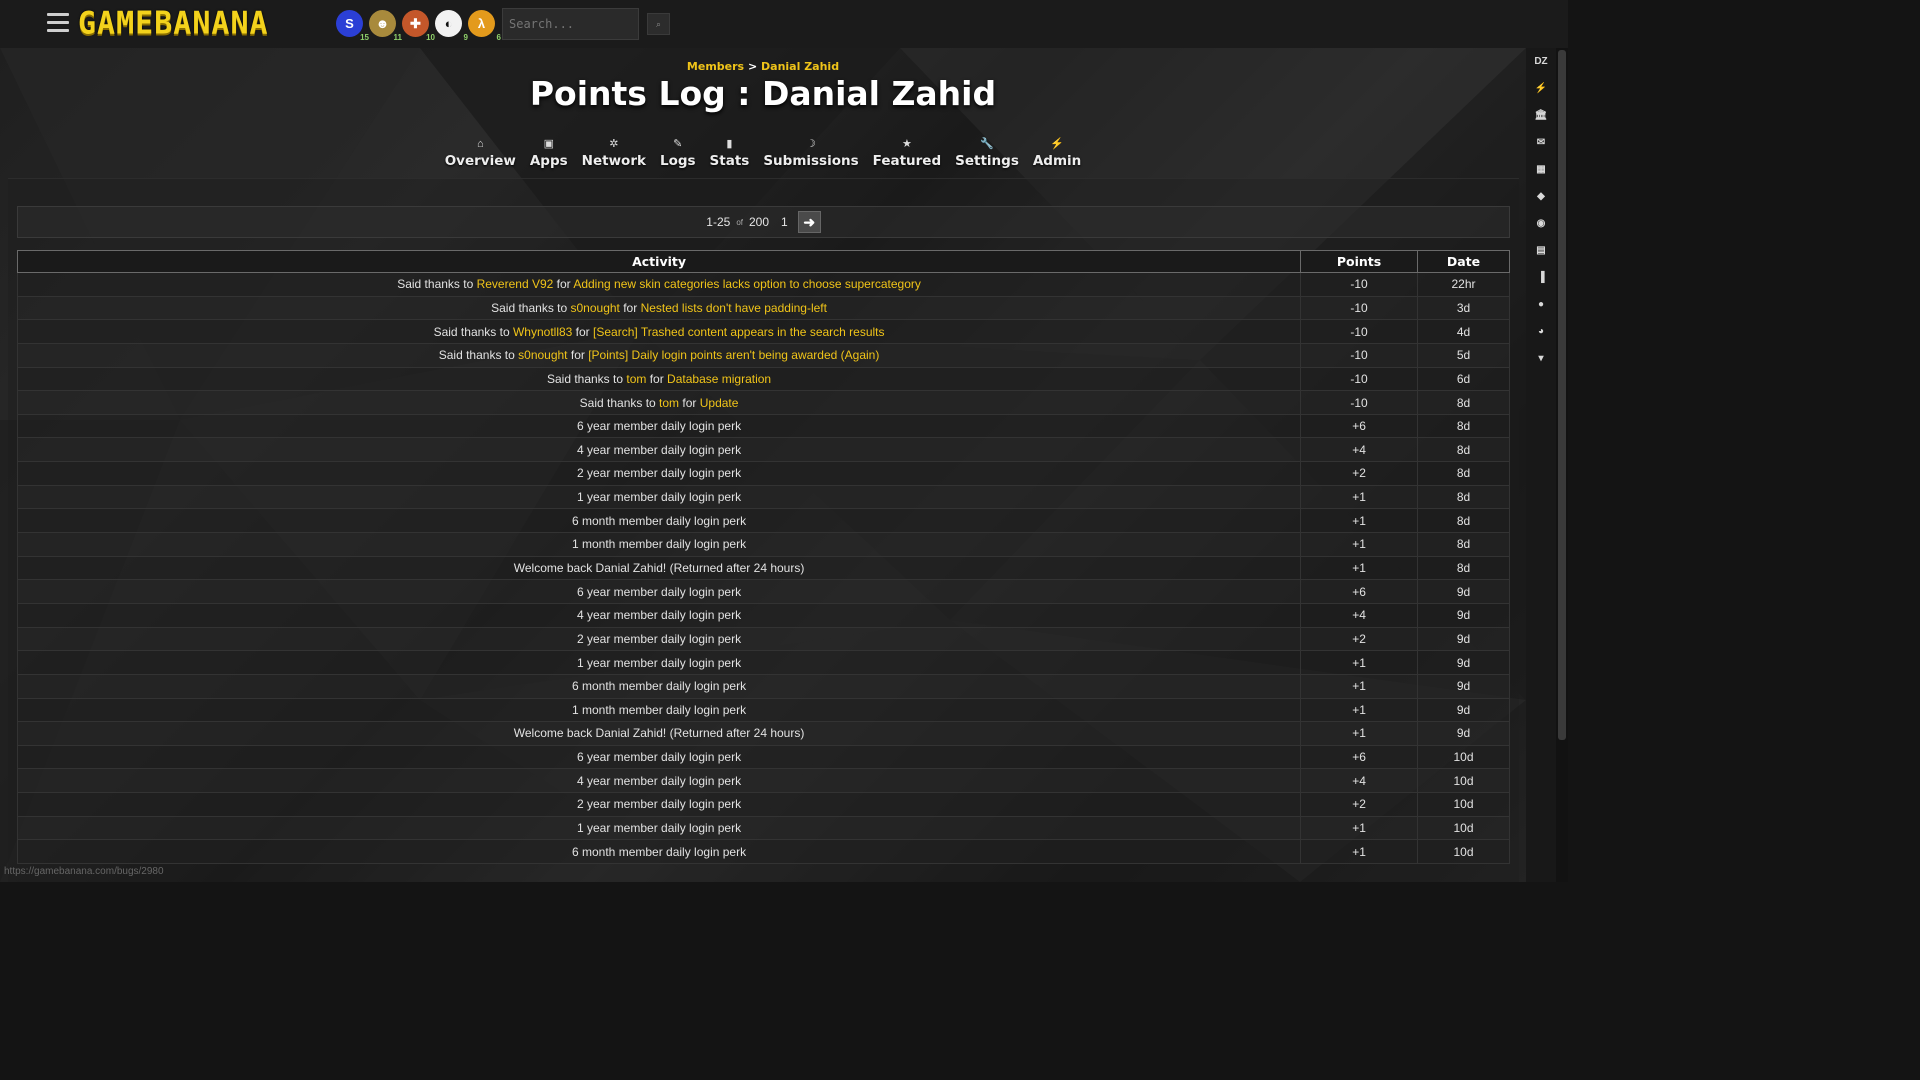 This screenshot has width=1920, height=1080. What do you see at coordinates (784, 222) in the screenshot?
I see `pagination-page: 1` at bounding box center [784, 222].